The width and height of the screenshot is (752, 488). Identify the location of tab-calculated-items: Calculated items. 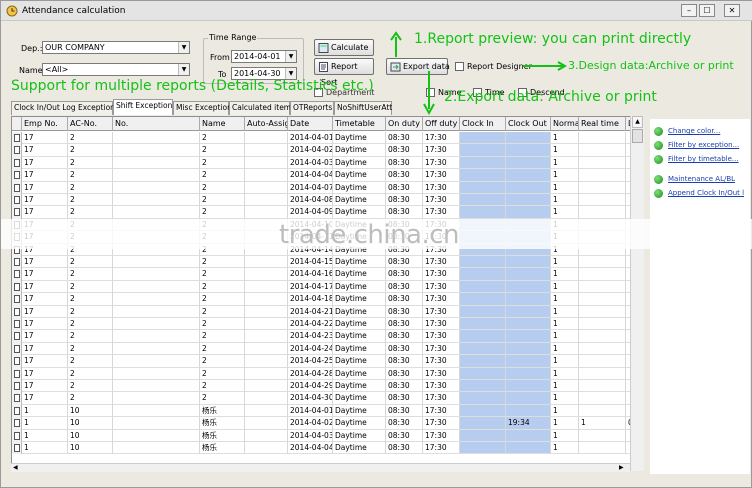
(262, 108).